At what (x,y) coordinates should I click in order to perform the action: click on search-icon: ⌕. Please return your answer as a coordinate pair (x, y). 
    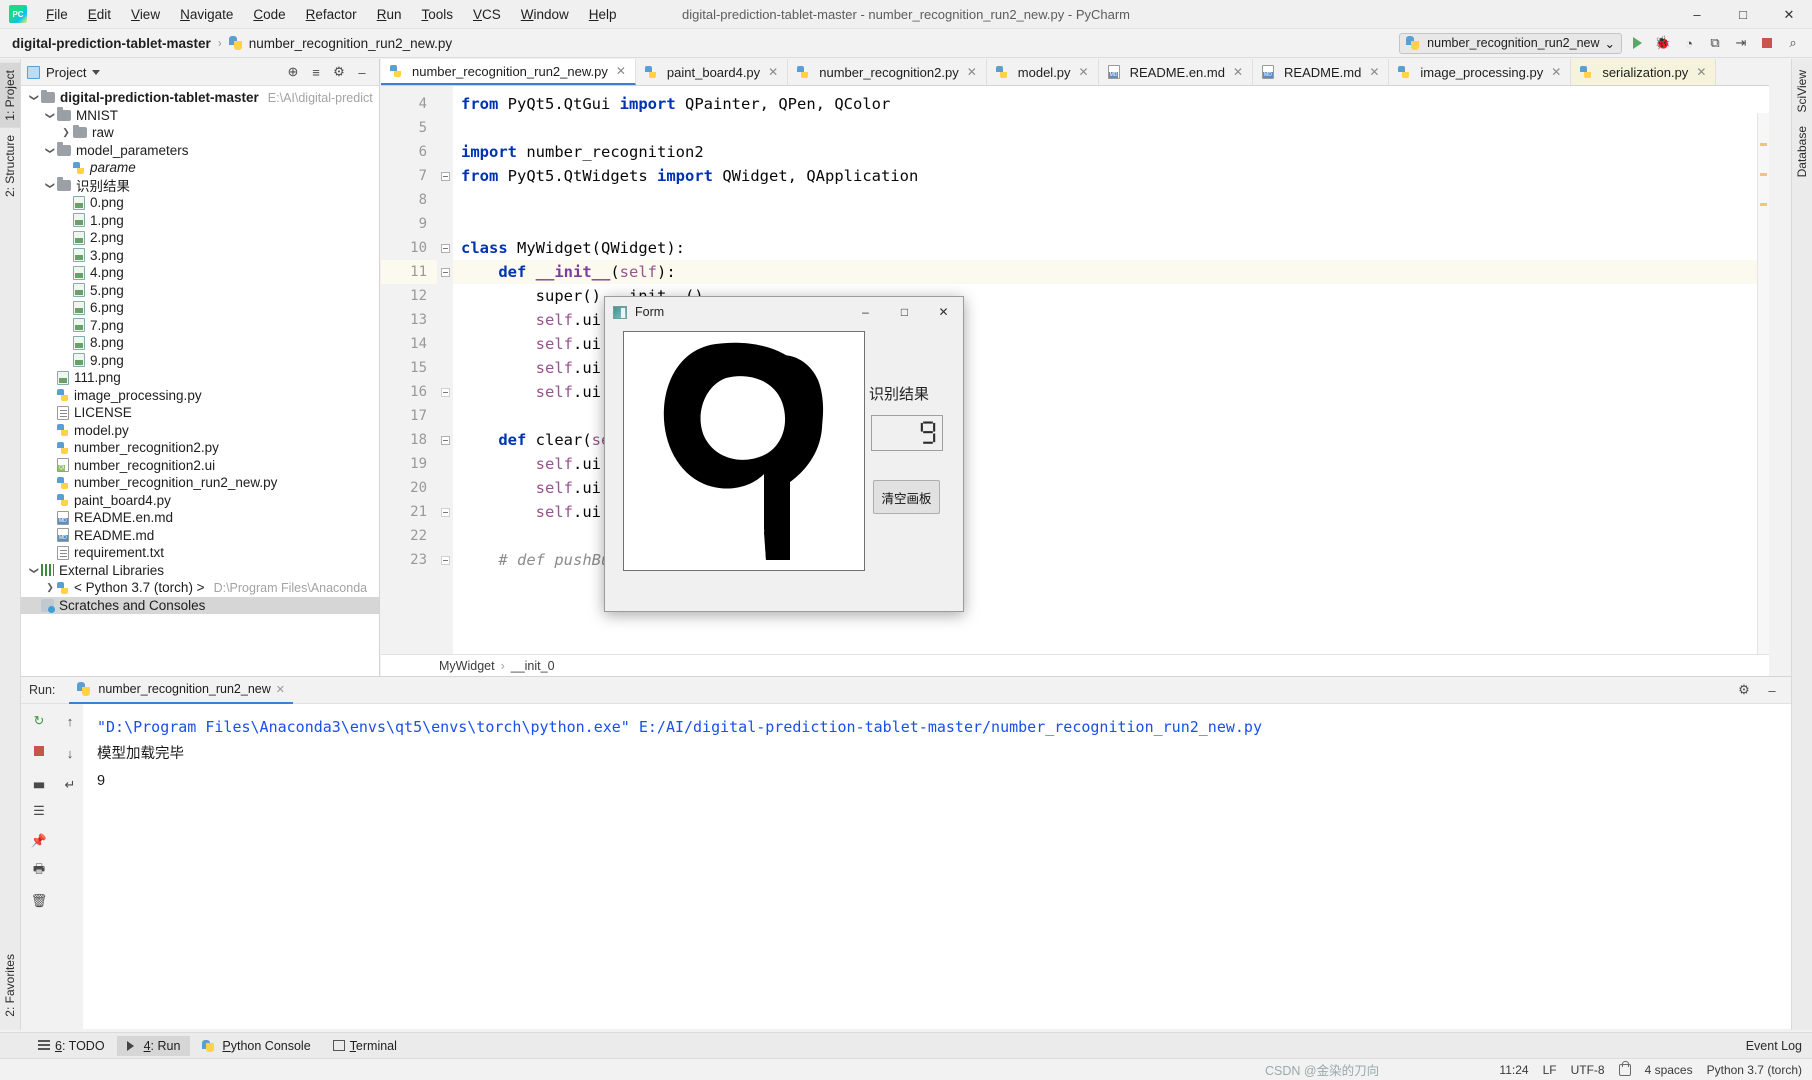
    Looking at the image, I should click on (1793, 43).